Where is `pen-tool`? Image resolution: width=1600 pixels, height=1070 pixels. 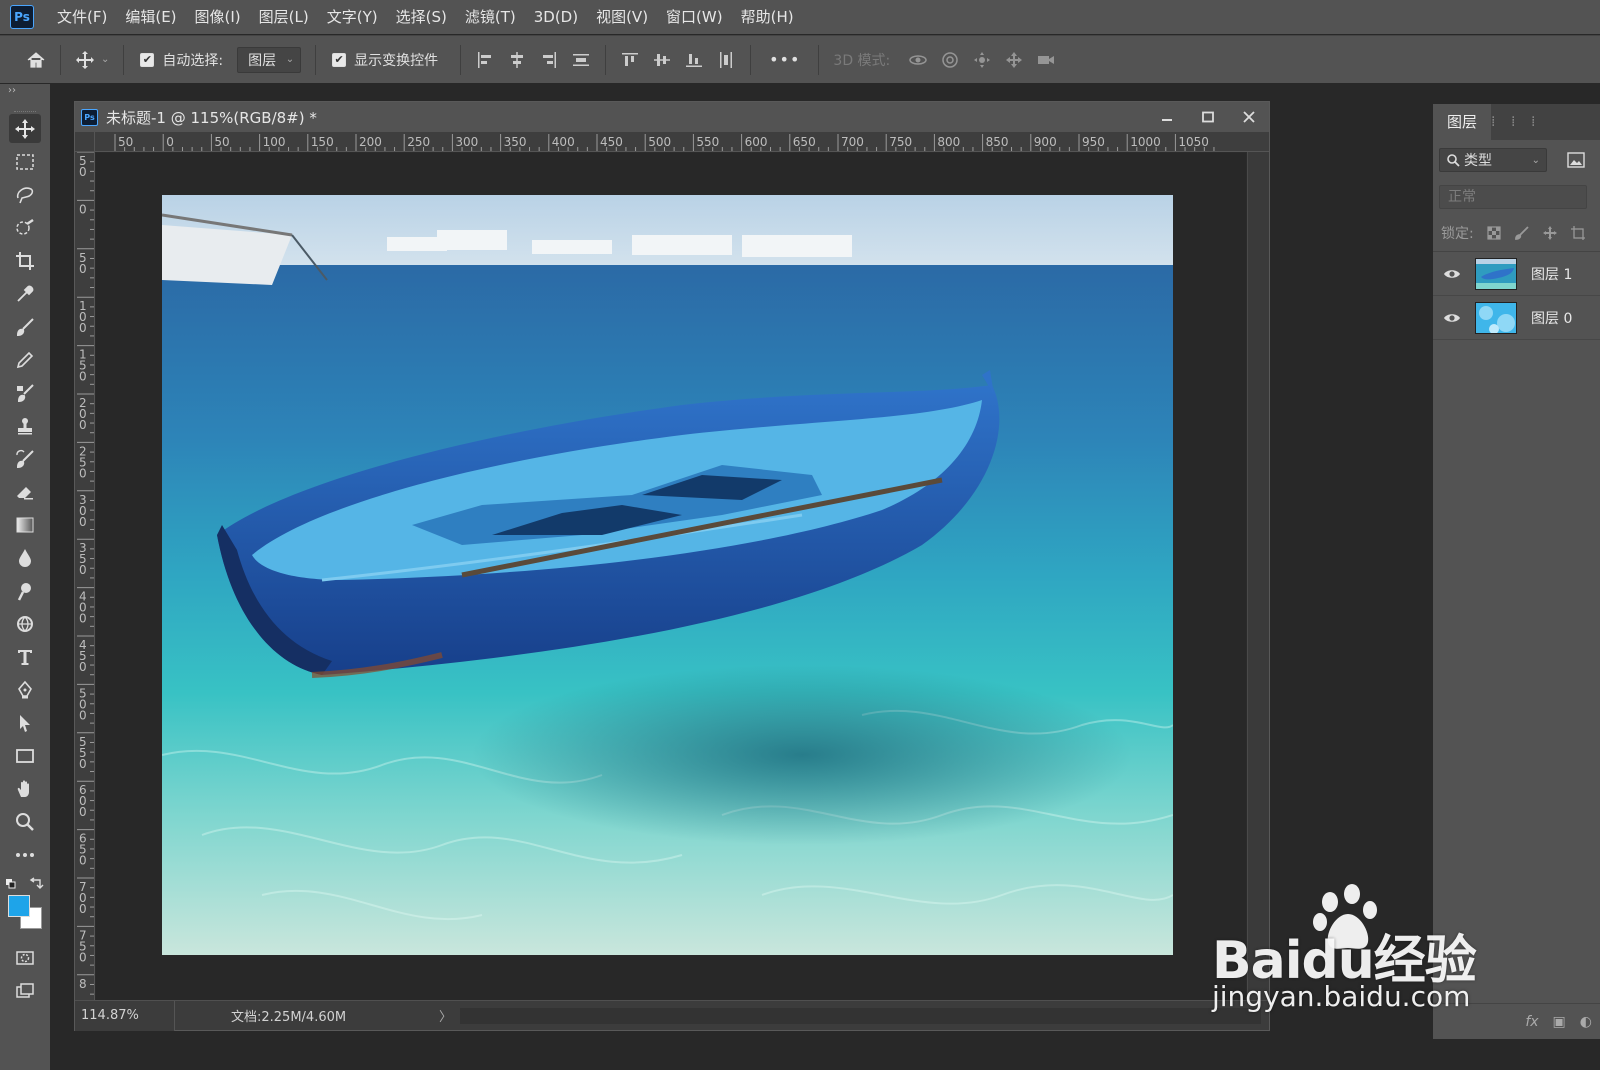
pen-tool is located at coordinates (25, 689).